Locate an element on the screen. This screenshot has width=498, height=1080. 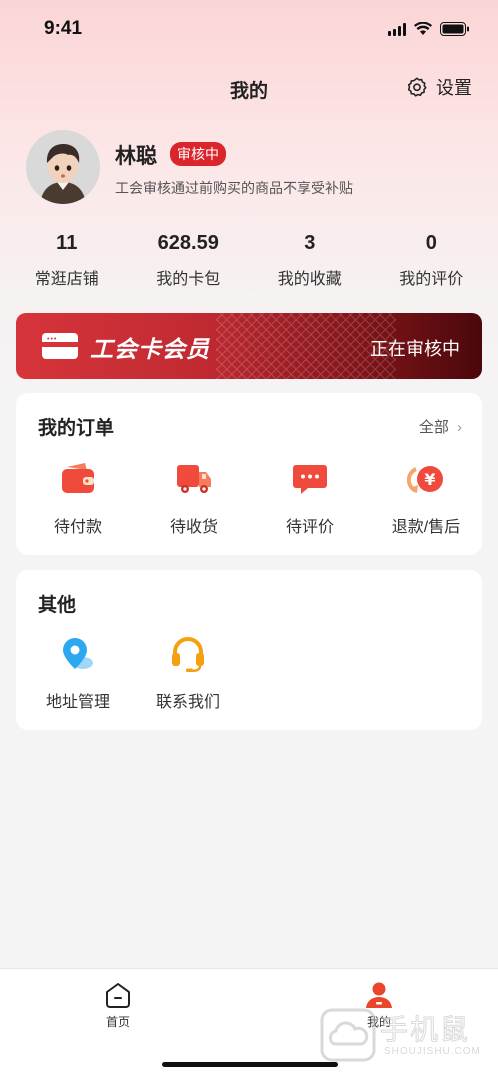
member-card-banner: ••• 工会卡会员 正在审核中 is located at coordinates (249, 346).